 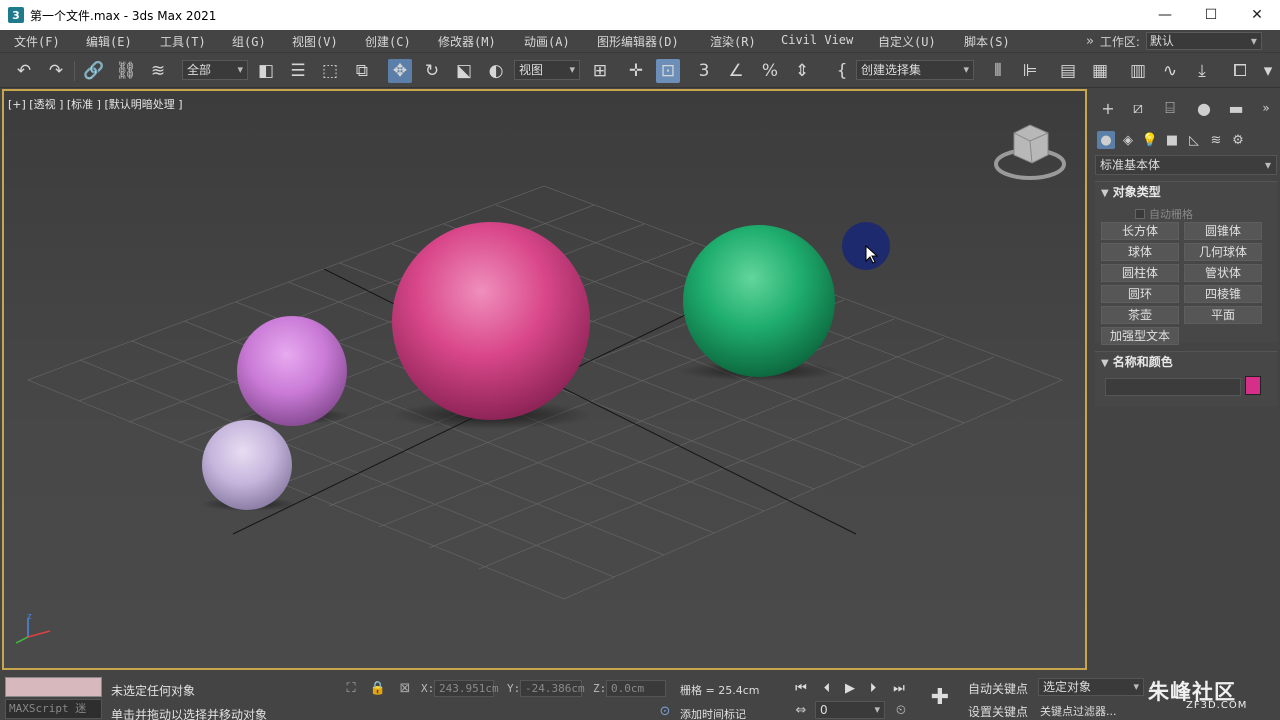 I want to click on rect-selection-region-icon: ⬚, so click(x=330, y=71).